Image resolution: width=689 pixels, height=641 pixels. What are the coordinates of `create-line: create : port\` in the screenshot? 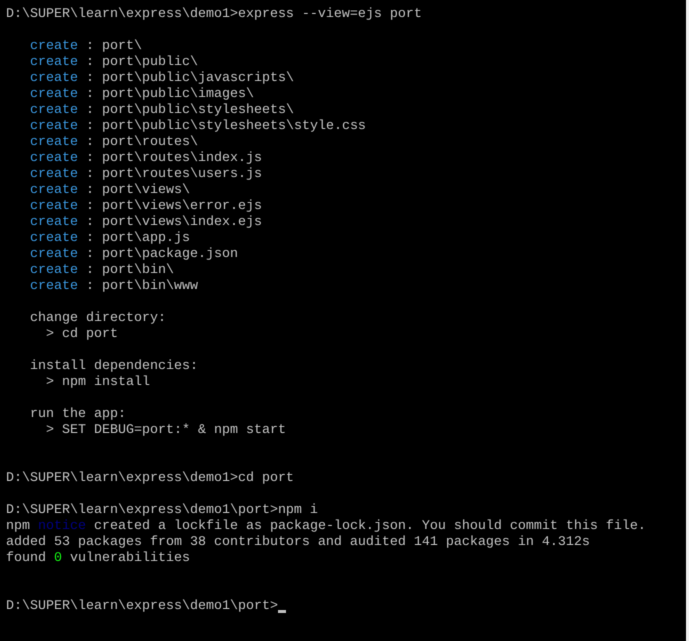 It's located at (86, 47).